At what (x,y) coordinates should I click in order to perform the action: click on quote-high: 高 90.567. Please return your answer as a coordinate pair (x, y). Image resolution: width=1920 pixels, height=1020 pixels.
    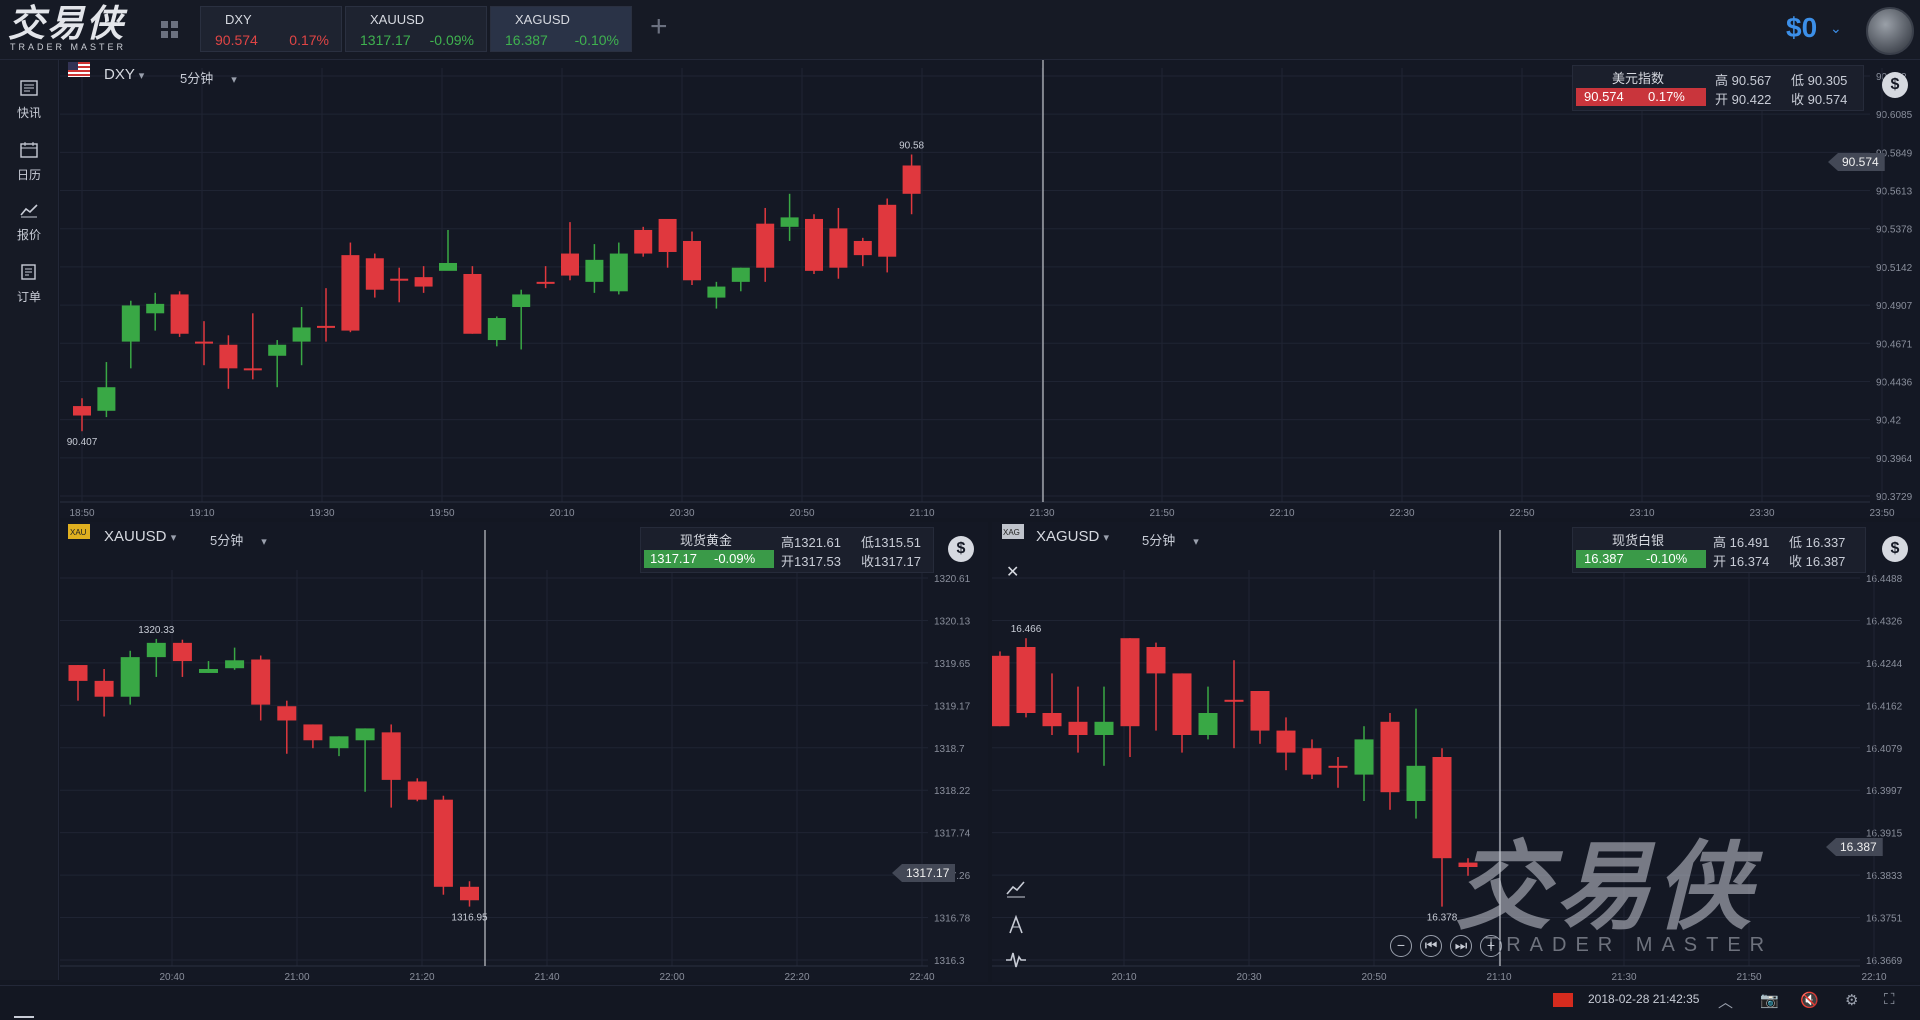
    Looking at the image, I should click on (1743, 79).